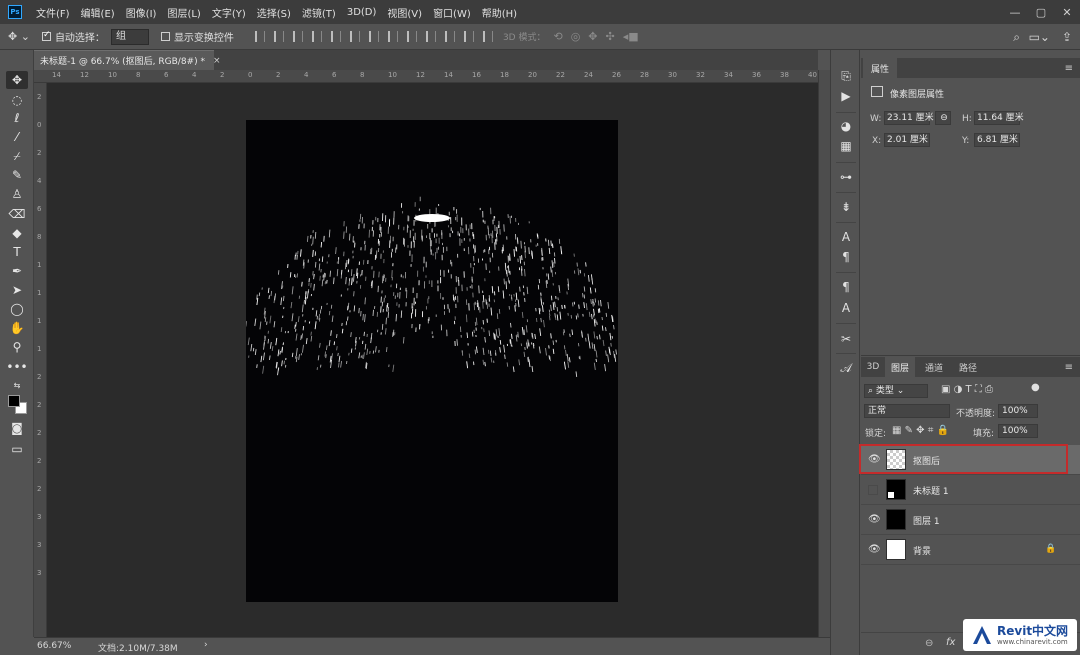  Describe the element at coordinates (997, 140) in the screenshot. I see `y-field: 6.81 厘米` at that location.